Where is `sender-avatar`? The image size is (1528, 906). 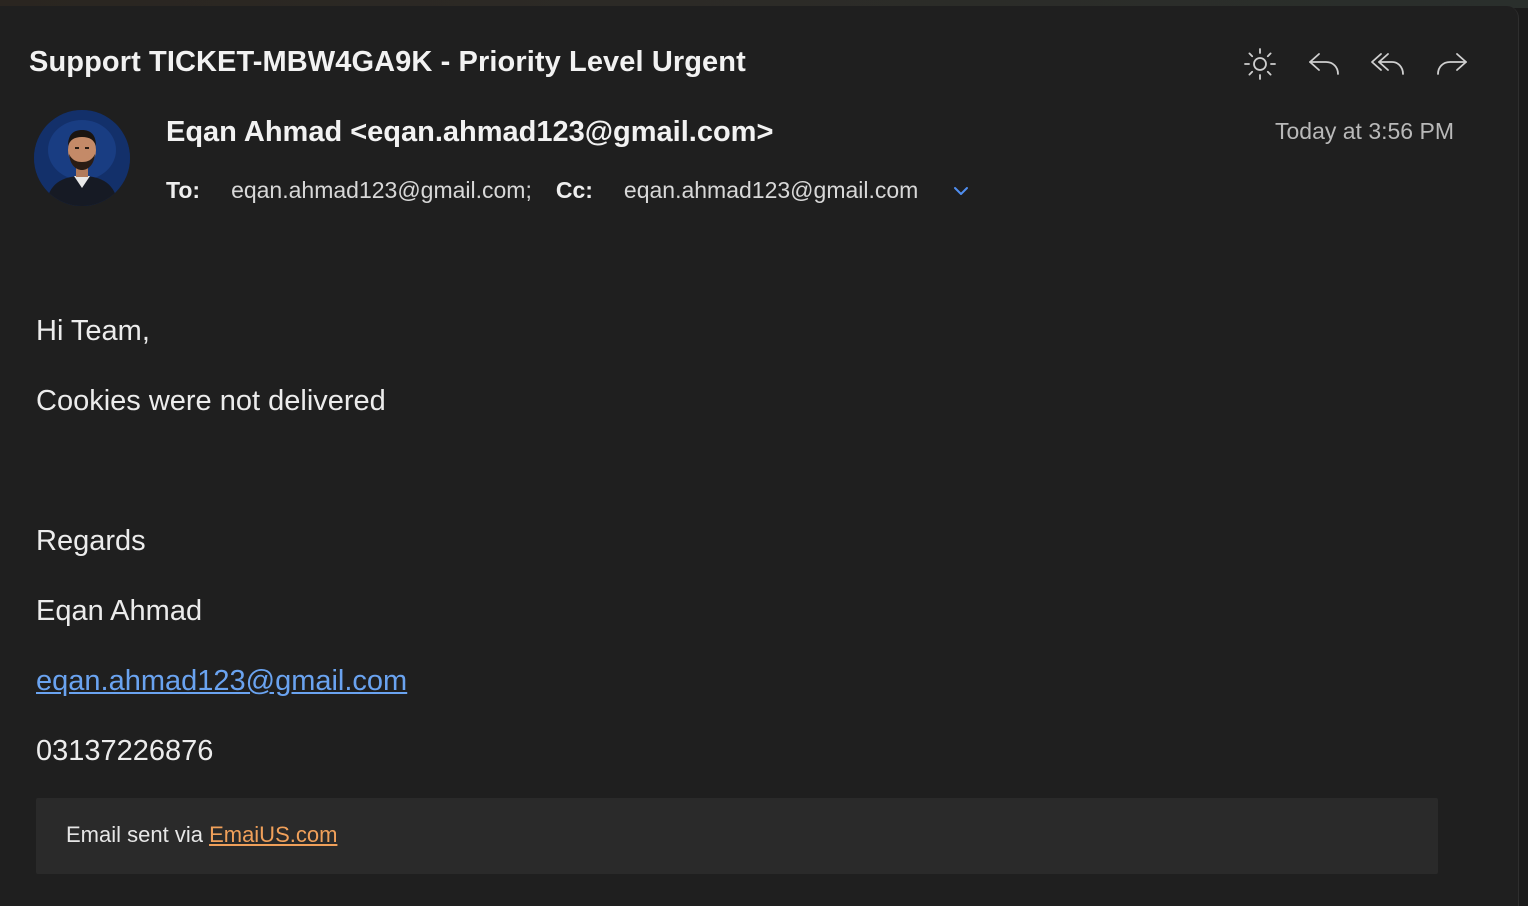 sender-avatar is located at coordinates (82, 158).